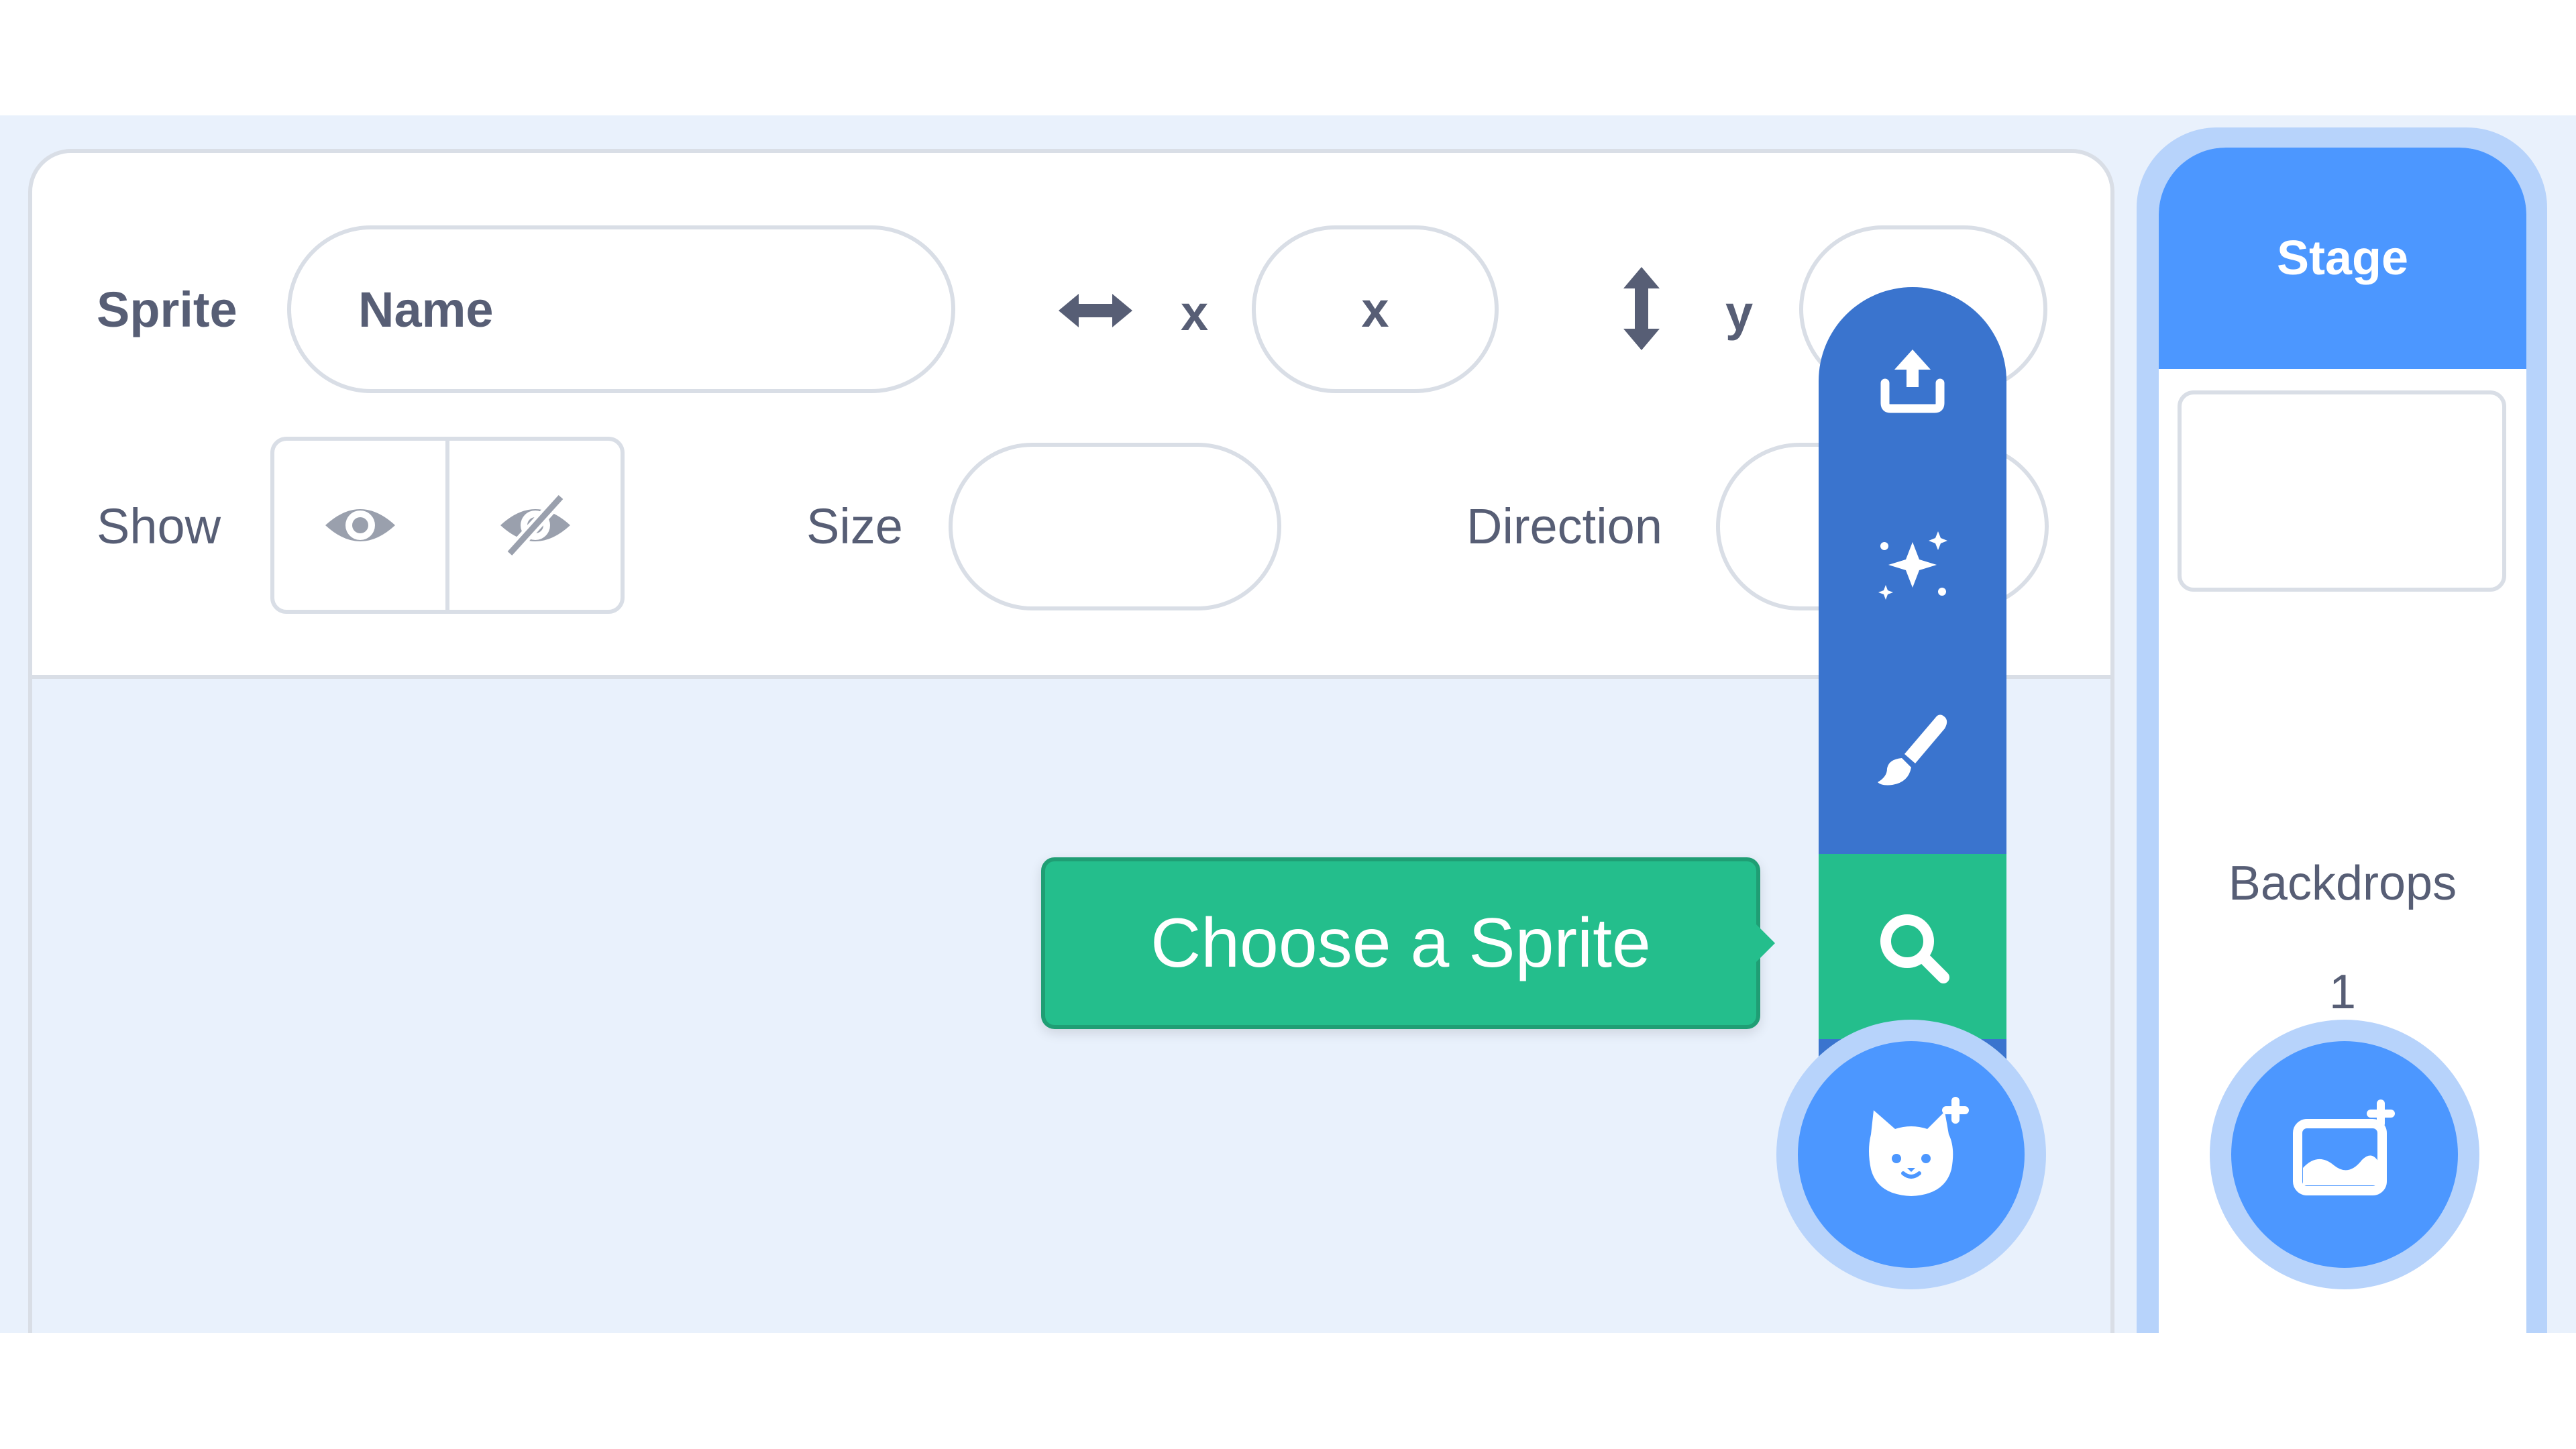 Image resolution: width=2576 pixels, height=1449 pixels. Describe the element at coordinates (2342, 491) in the screenshot. I see `stage-thumbnail` at that location.